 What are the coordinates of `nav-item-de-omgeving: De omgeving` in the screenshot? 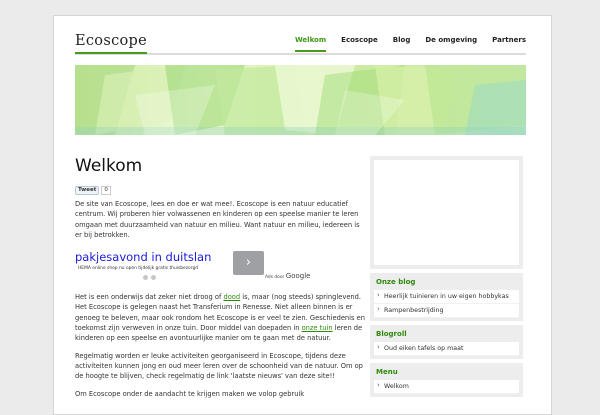 It's located at (451, 40).